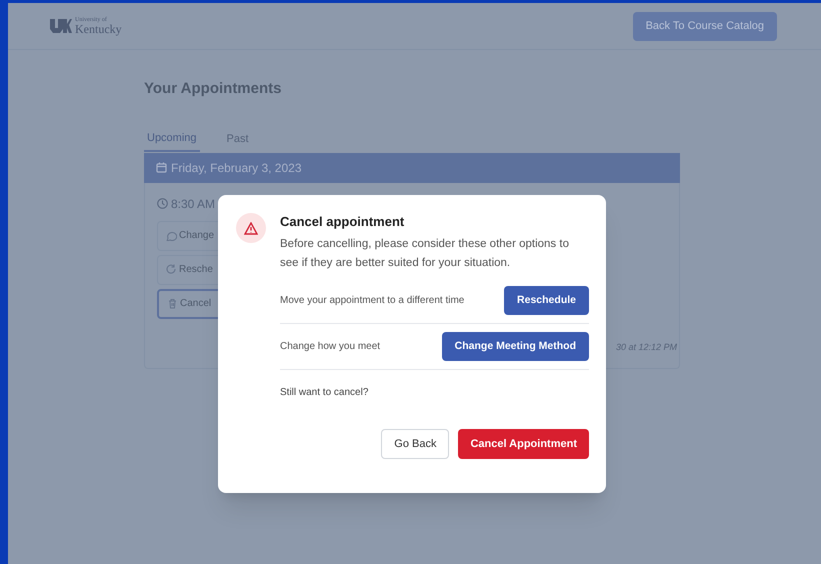  What do you see at coordinates (325, 393) in the screenshot?
I see `question-text: Still want to cancel?` at bounding box center [325, 393].